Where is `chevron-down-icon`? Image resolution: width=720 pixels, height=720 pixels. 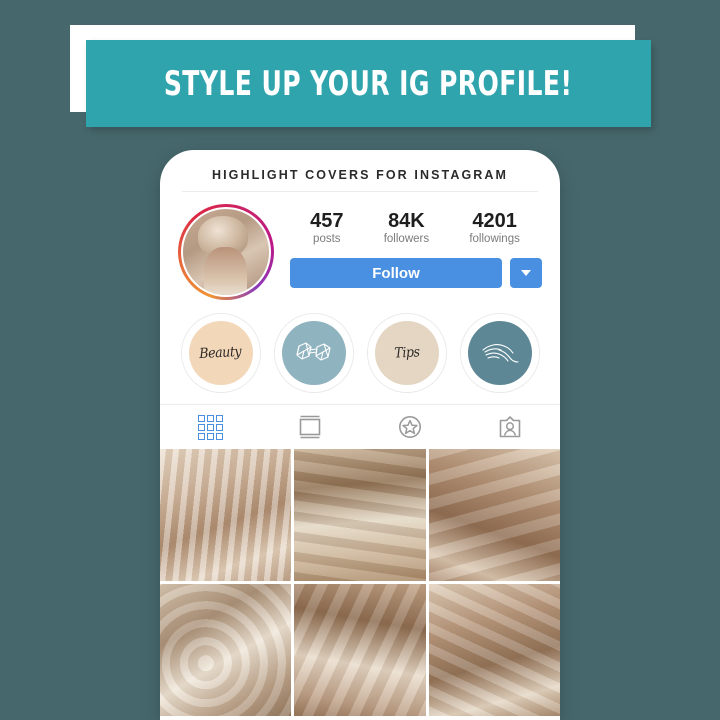
chevron-down-icon is located at coordinates (526, 273).